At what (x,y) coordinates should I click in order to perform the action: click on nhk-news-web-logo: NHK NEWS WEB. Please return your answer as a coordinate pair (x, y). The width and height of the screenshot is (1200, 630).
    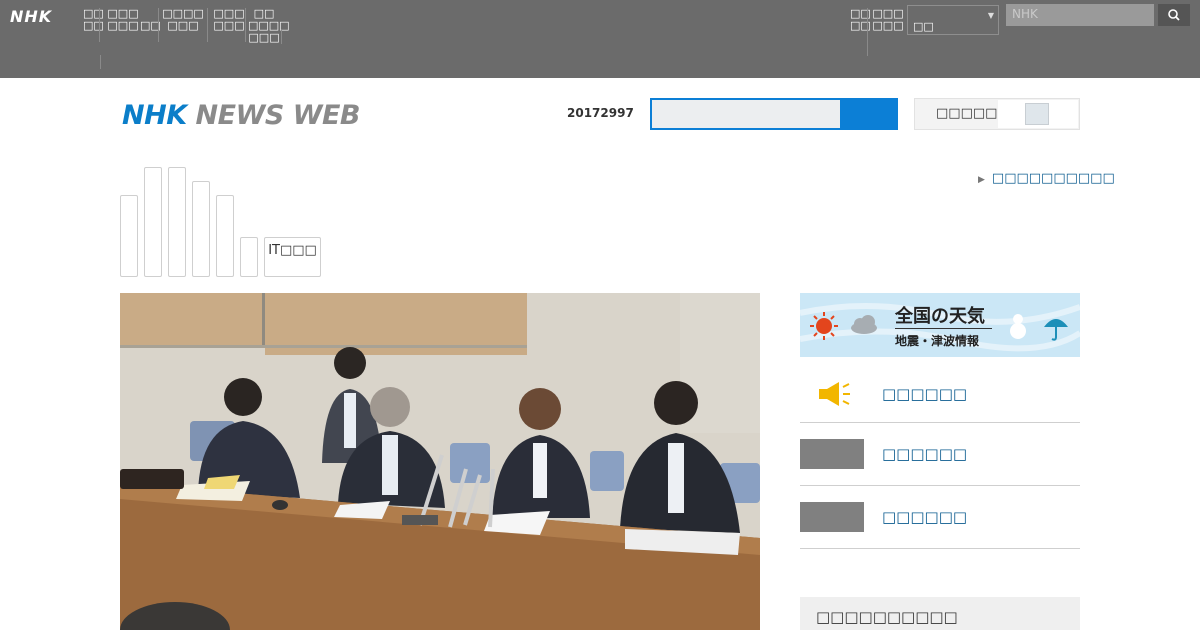
    Looking at the image, I should click on (241, 115).